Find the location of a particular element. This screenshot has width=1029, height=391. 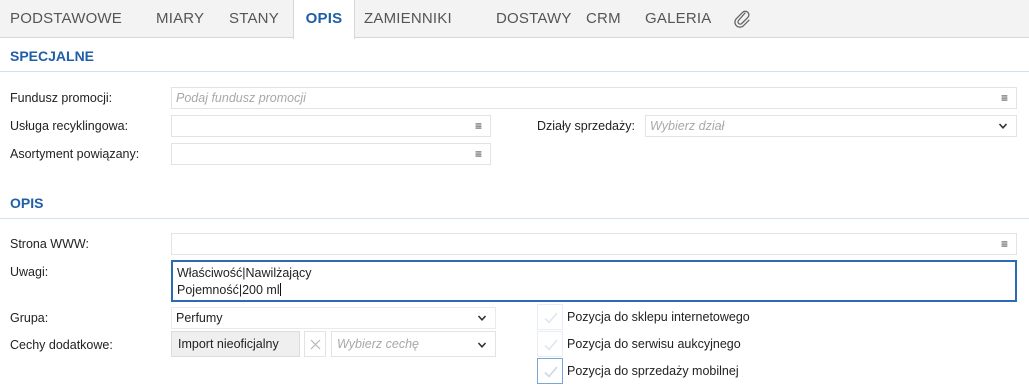

tab-crm: CRM is located at coordinates (603, 19).